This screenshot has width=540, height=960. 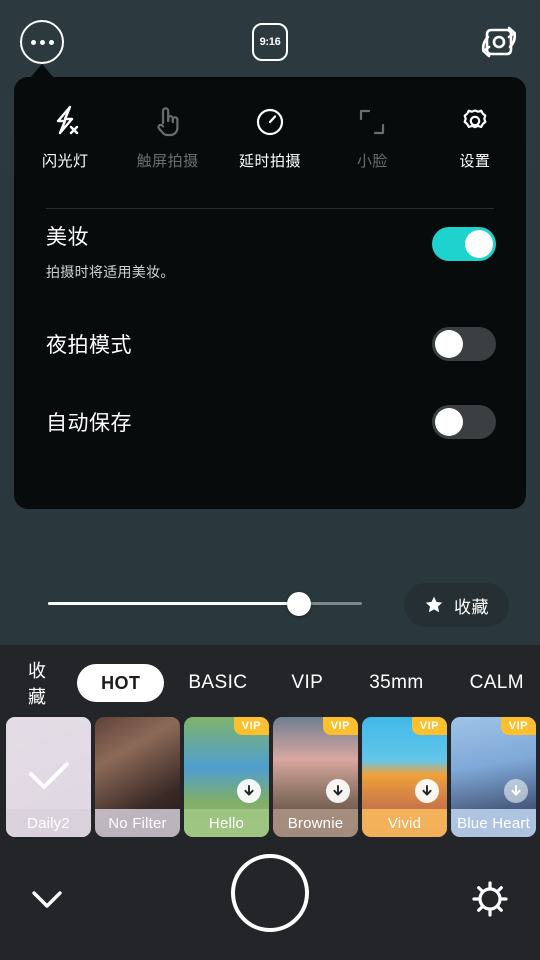 What do you see at coordinates (137, 823) in the screenshot?
I see `filter-name: No Filter` at bounding box center [137, 823].